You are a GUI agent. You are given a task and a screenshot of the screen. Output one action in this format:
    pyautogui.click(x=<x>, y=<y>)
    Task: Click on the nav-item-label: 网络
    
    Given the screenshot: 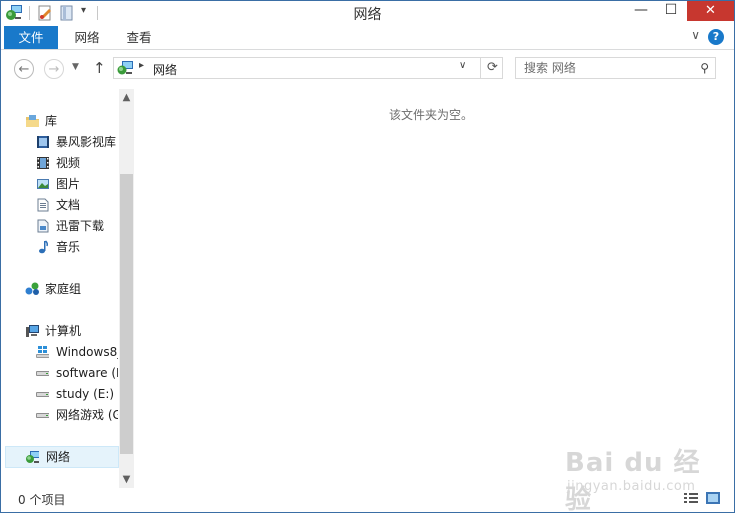 What is the action you would take?
    pyautogui.click(x=58, y=457)
    